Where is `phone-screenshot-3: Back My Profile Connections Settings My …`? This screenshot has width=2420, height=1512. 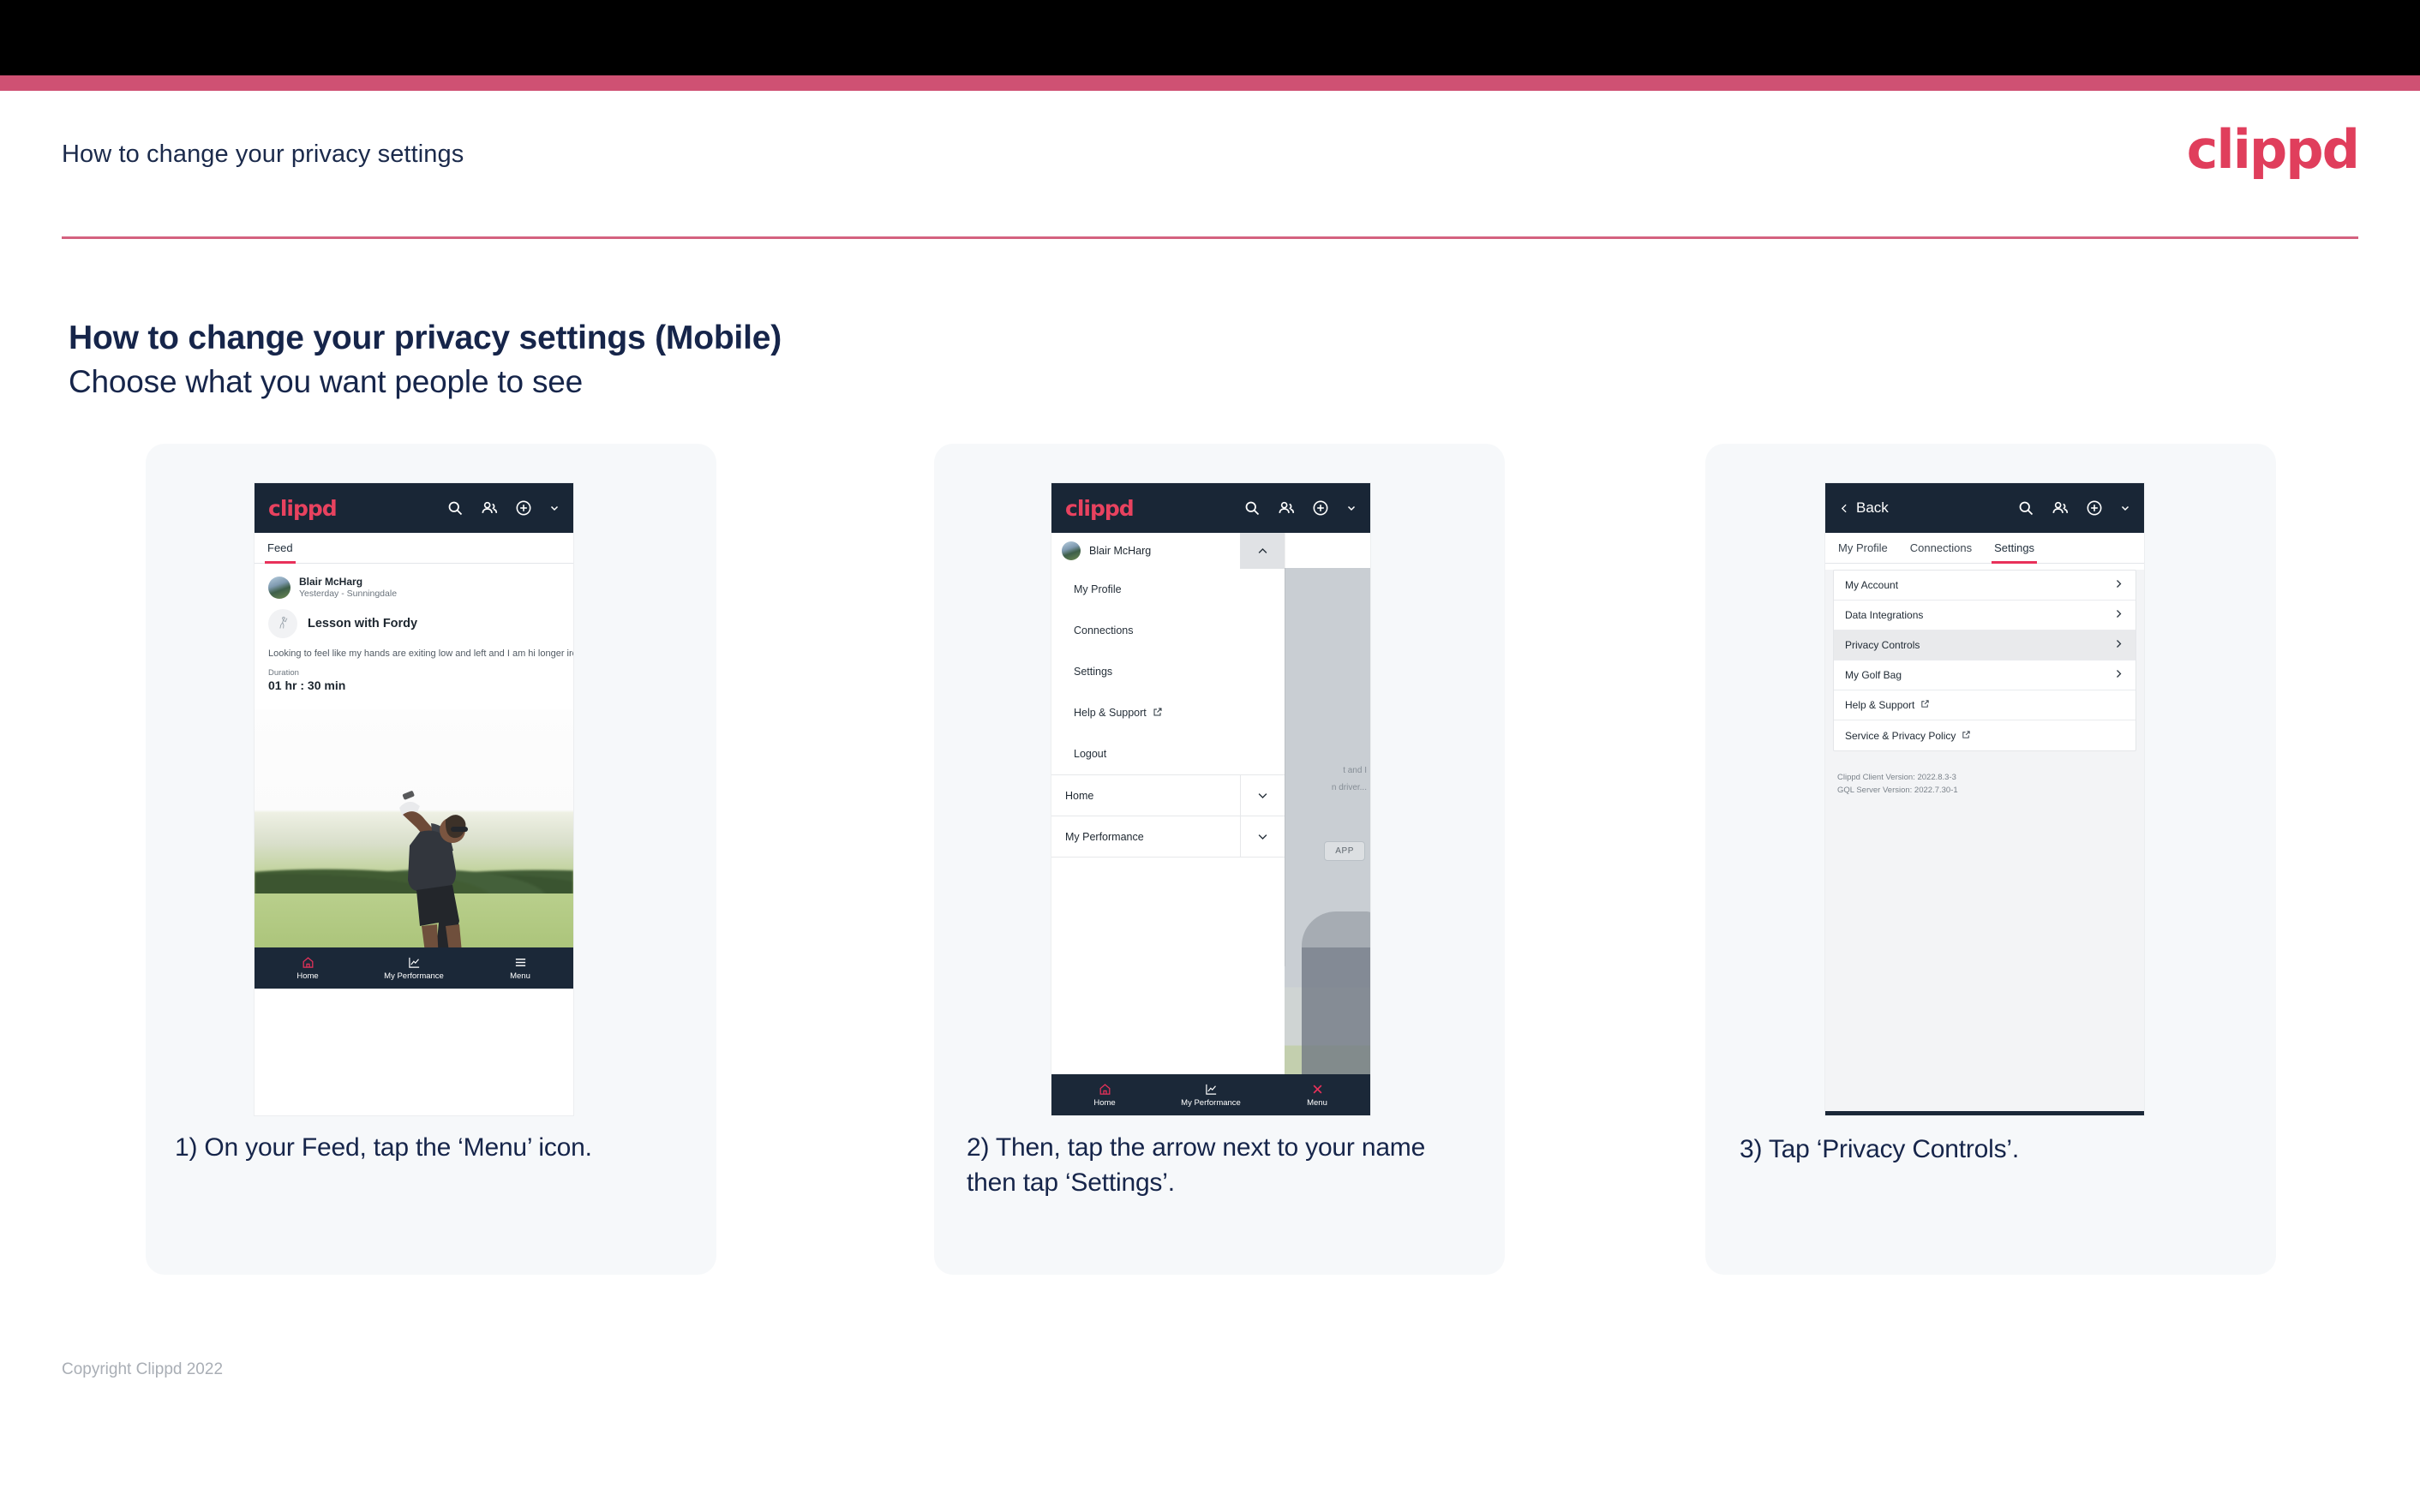 phone-screenshot-3: Back My Profile Connections Settings My … is located at coordinates (1984, 799).